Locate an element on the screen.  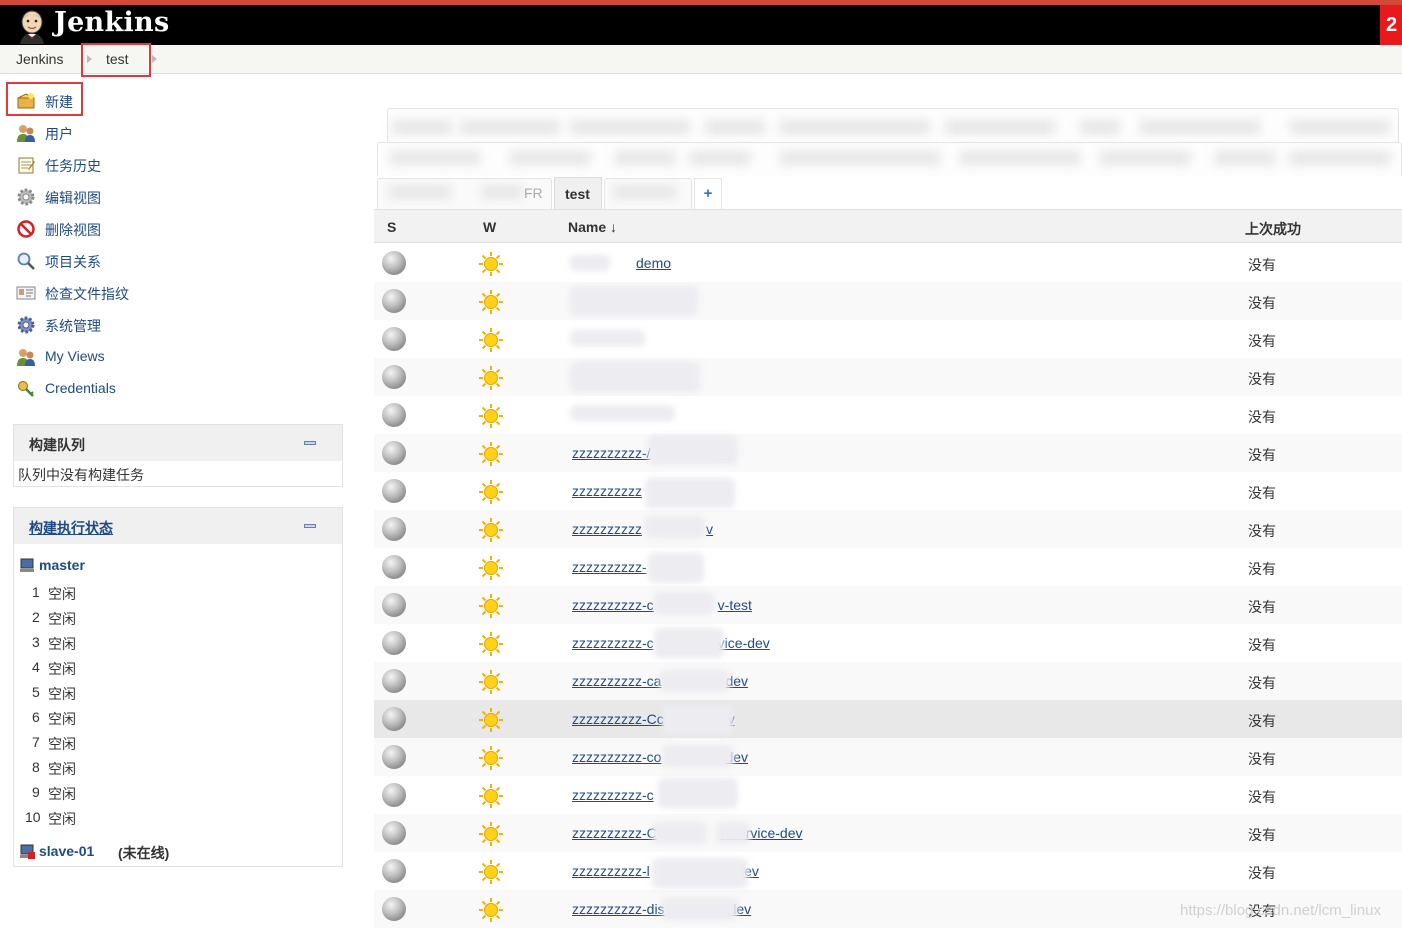
executors-title-link: 构建执行状态 is located at coordinates (71, 528).